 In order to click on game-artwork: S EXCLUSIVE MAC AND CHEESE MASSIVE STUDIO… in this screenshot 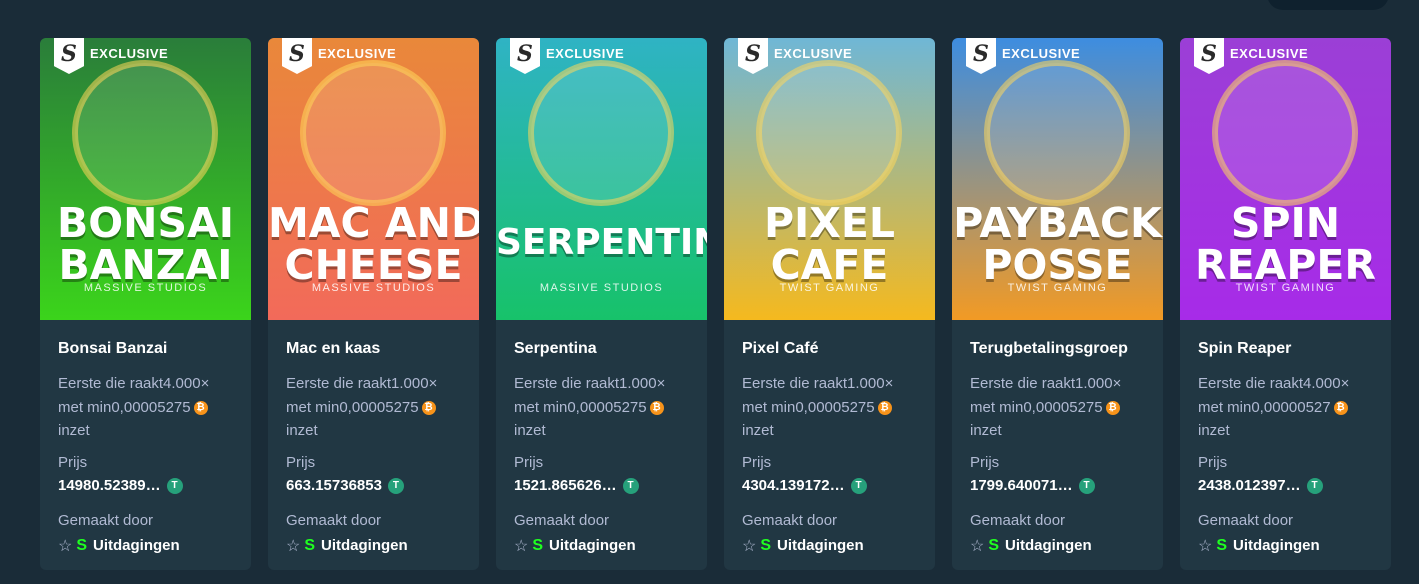, I will do `click(373, 179)`.